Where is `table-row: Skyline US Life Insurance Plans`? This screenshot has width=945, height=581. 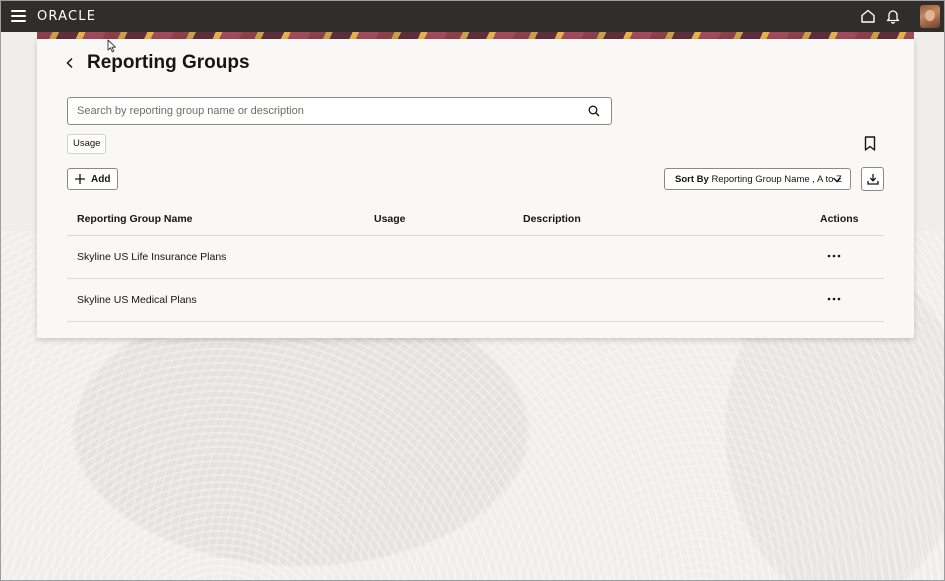 table-row: Skyline US Life Insurance Plans is located at coordinates (475, 257).